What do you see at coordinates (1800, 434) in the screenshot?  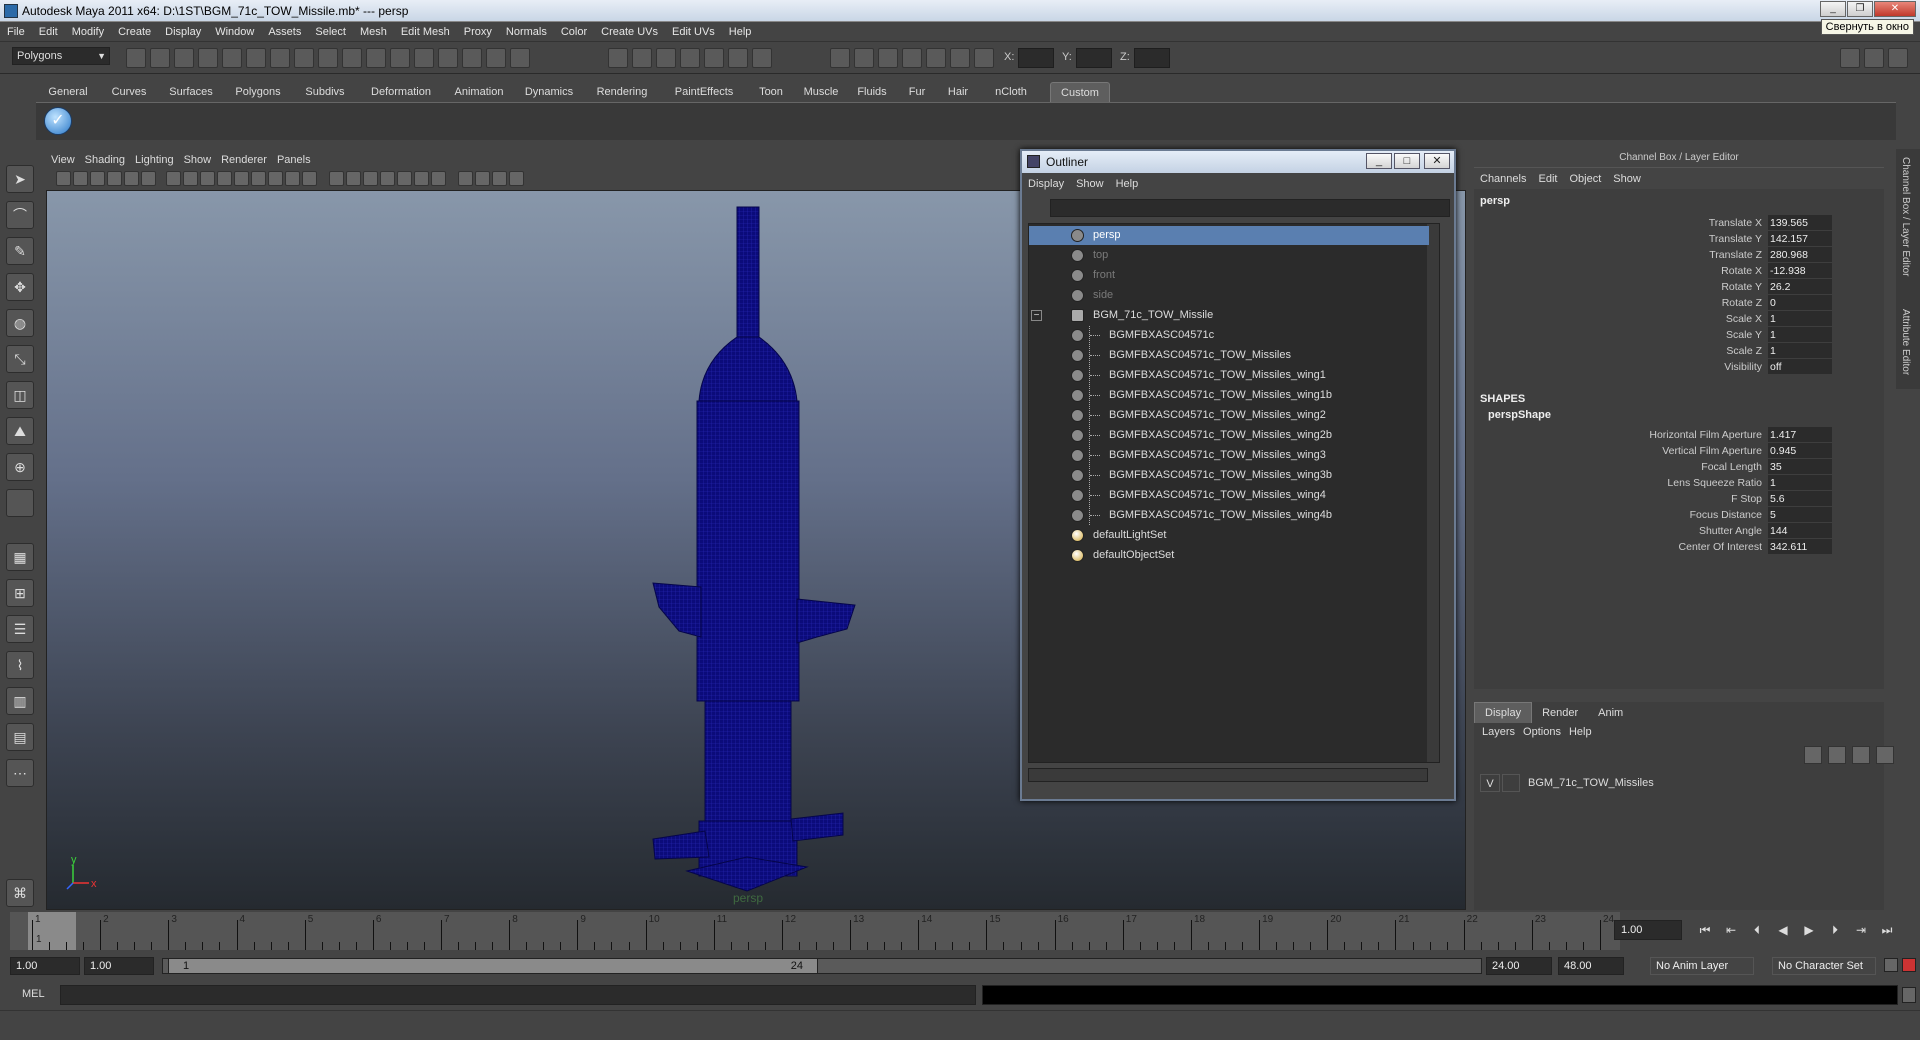 I see `channel-value: 1.417` at bounding box center [1800, 434].